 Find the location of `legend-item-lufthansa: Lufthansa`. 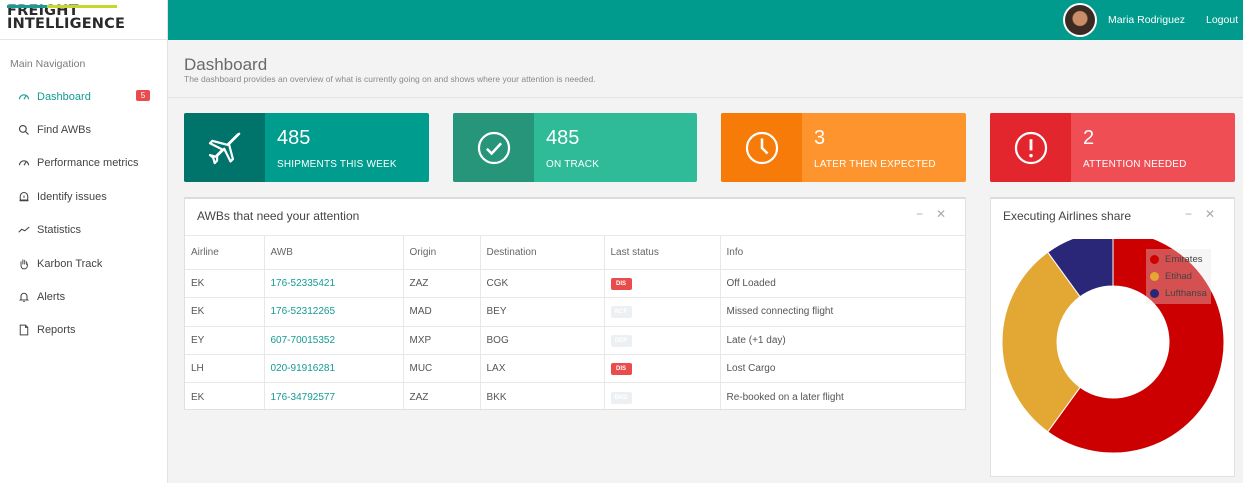

legend-item-lufthansa: Lufthansa is located at coordinates (1178, 293).